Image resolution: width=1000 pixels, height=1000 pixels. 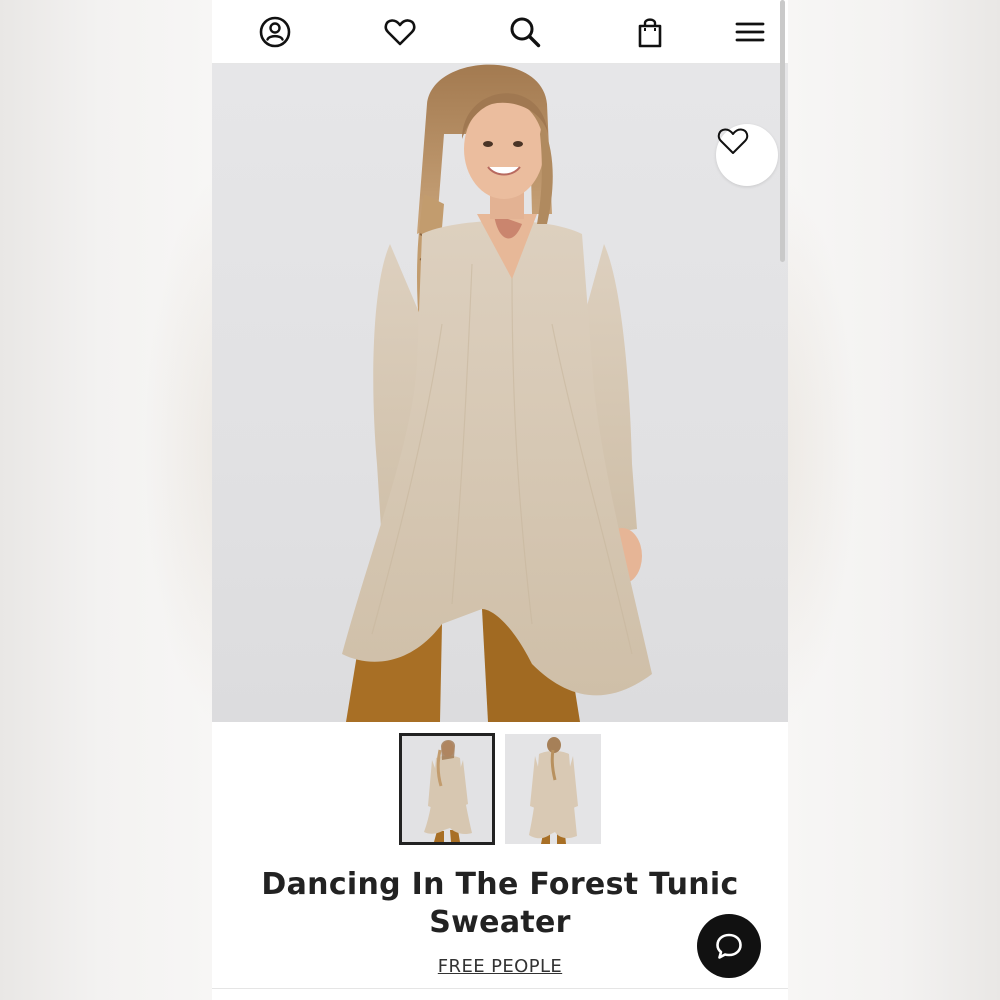 I want to click on wishlist-button, so click(x=400, y=32).